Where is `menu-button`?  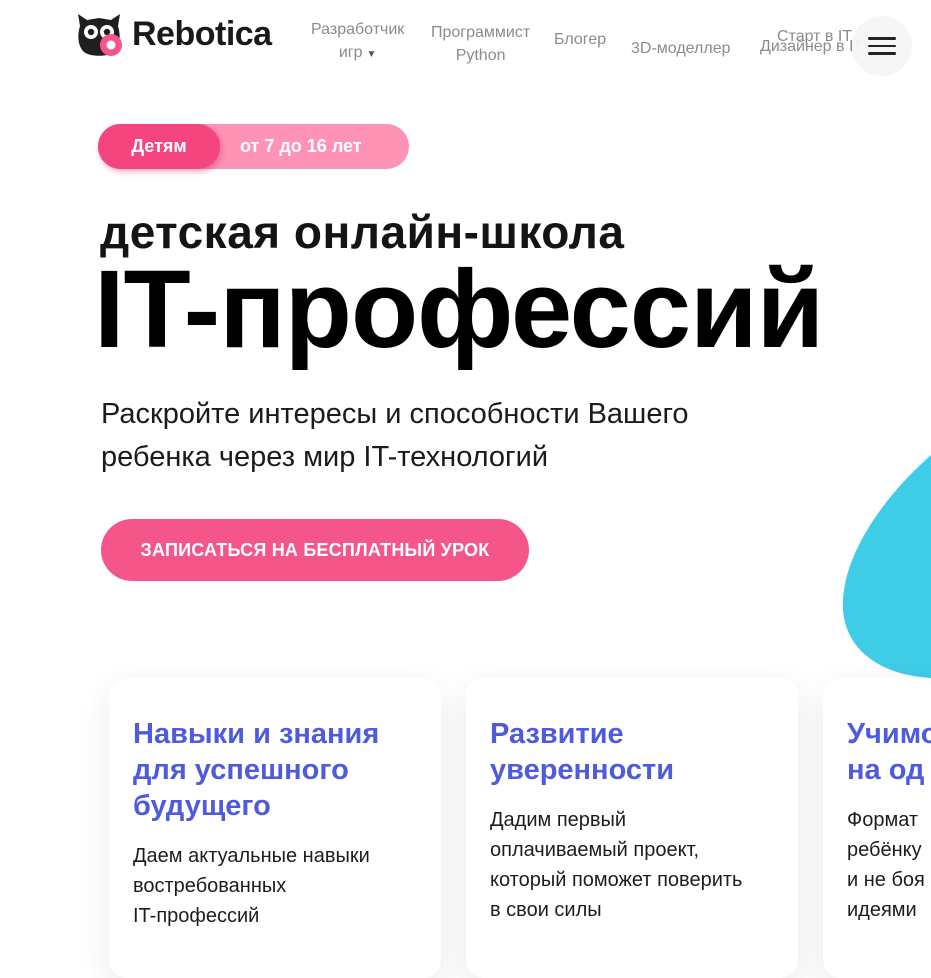 menu-button is located at coordinates (882, 46).